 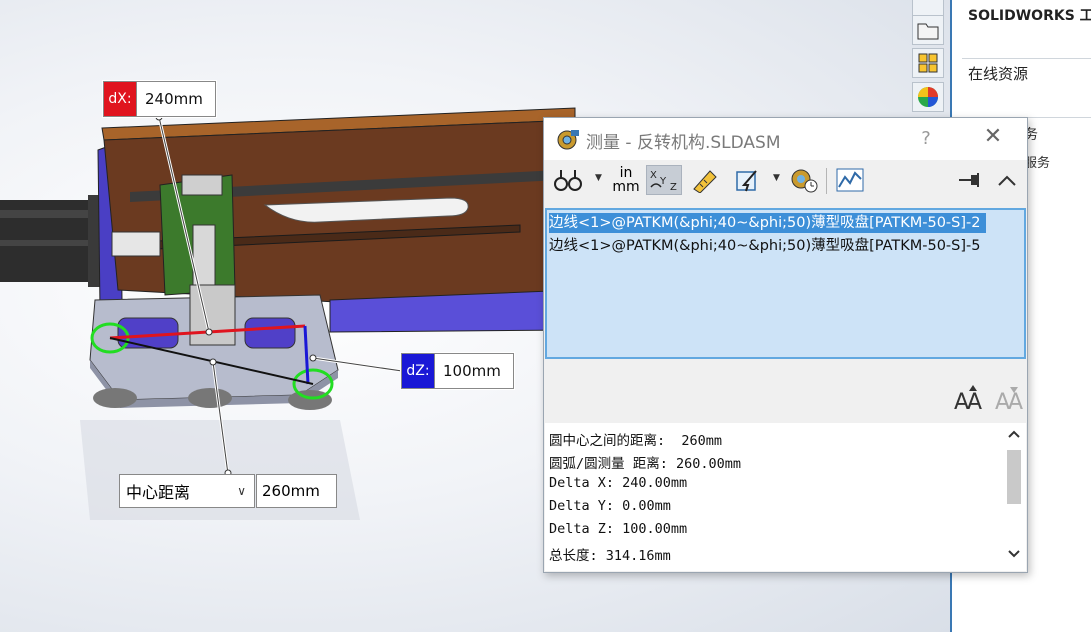 I want to click on design-library-icon, so click(x=928, y=63).